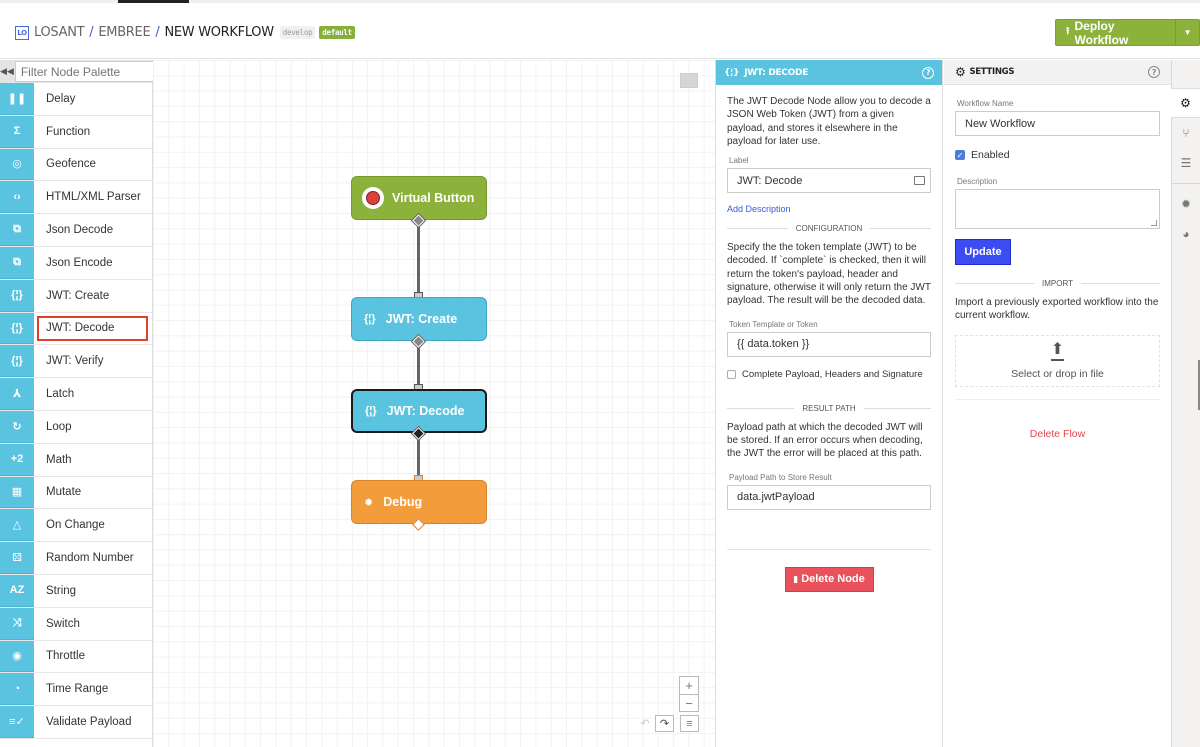 This screenshot has width=1200, height=747. What do you see at coordinates (7, 71) in the screenshot?
I see `collapse-palette-button: ◀◀` at bounding box center [7, 71].